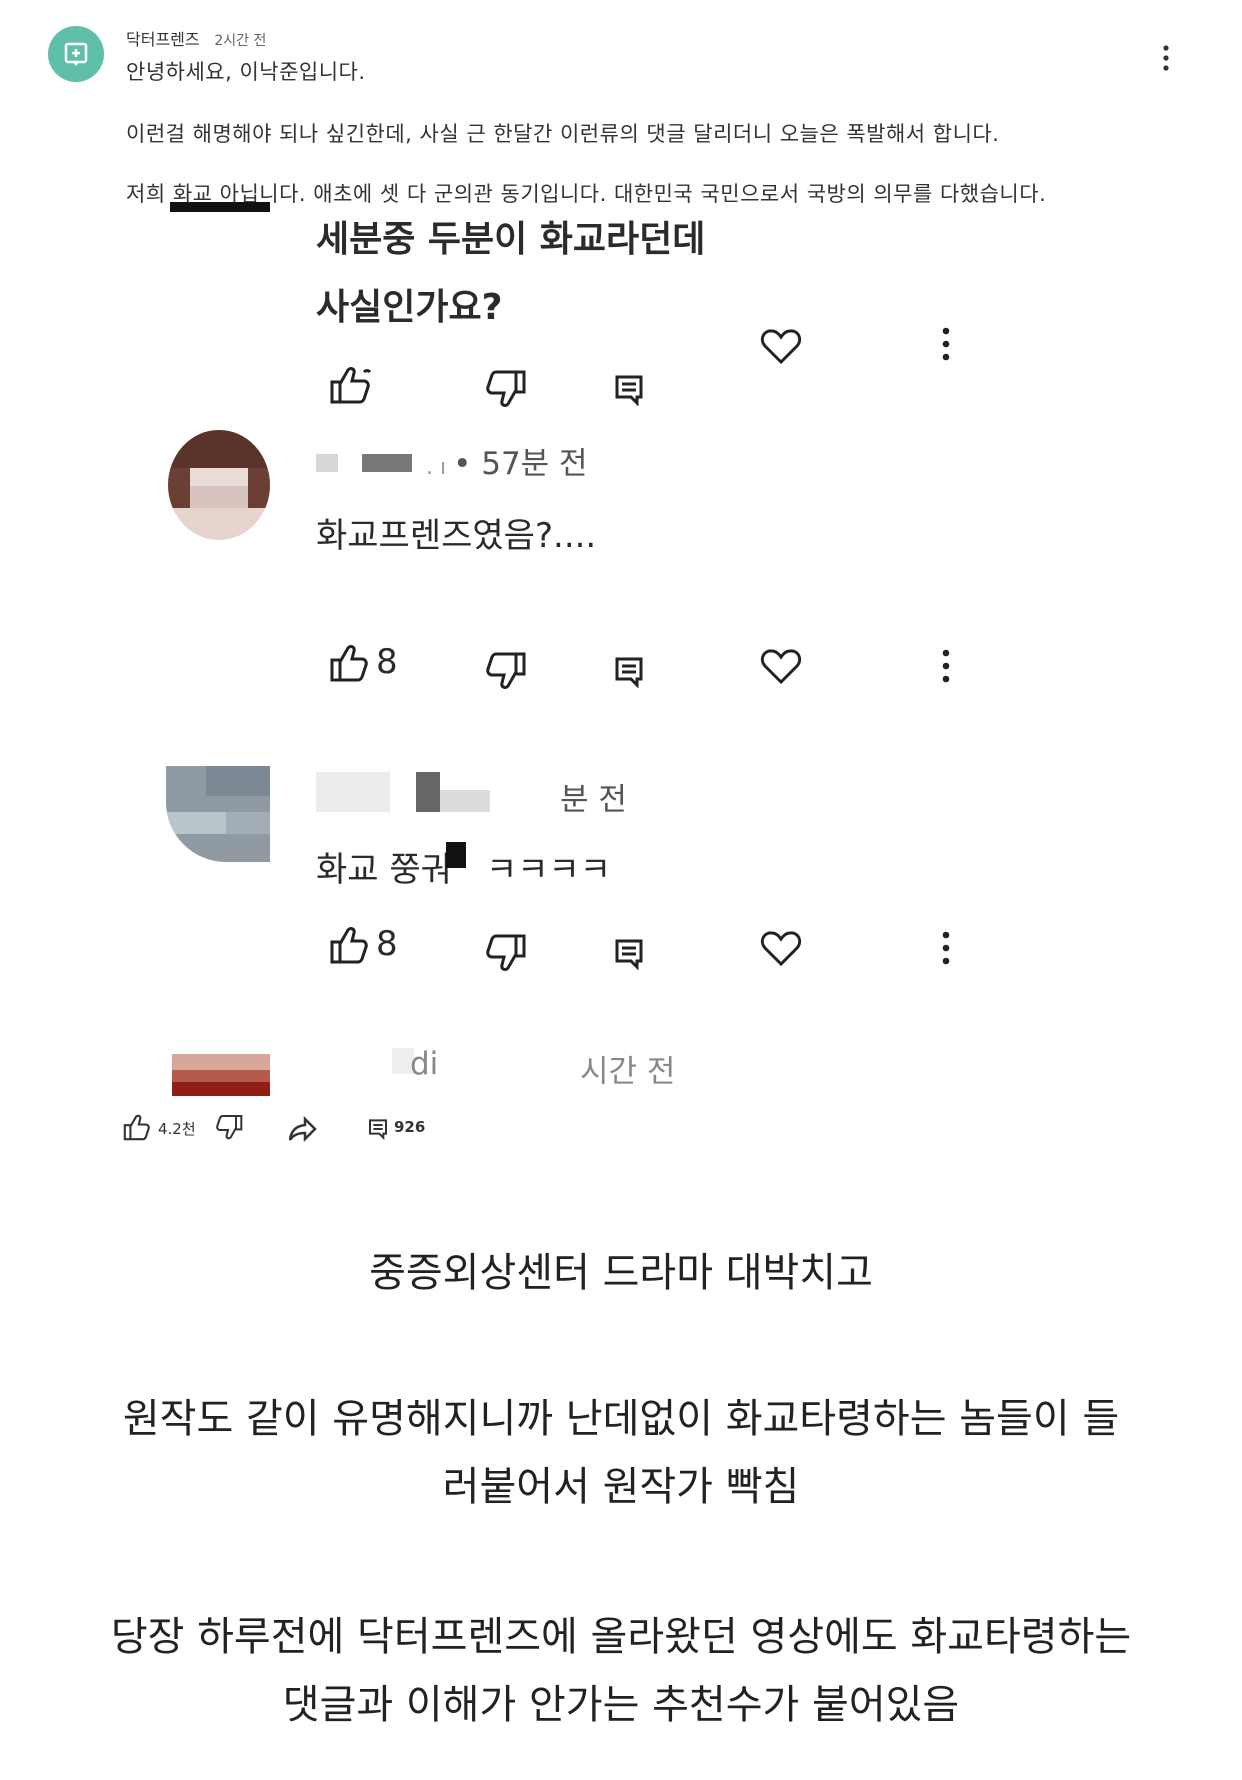  What do you see at coordinates (163, 39) in the screenshot?
I see `comment-author: 닥터프렌즈` at bounding box center [163, 39].